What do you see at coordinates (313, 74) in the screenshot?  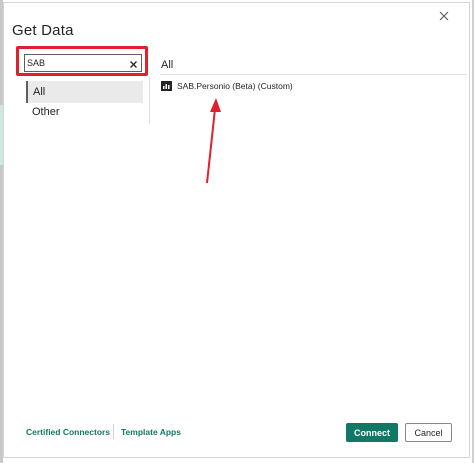 I see `results-header-divider` at bounding box center [313, 74].